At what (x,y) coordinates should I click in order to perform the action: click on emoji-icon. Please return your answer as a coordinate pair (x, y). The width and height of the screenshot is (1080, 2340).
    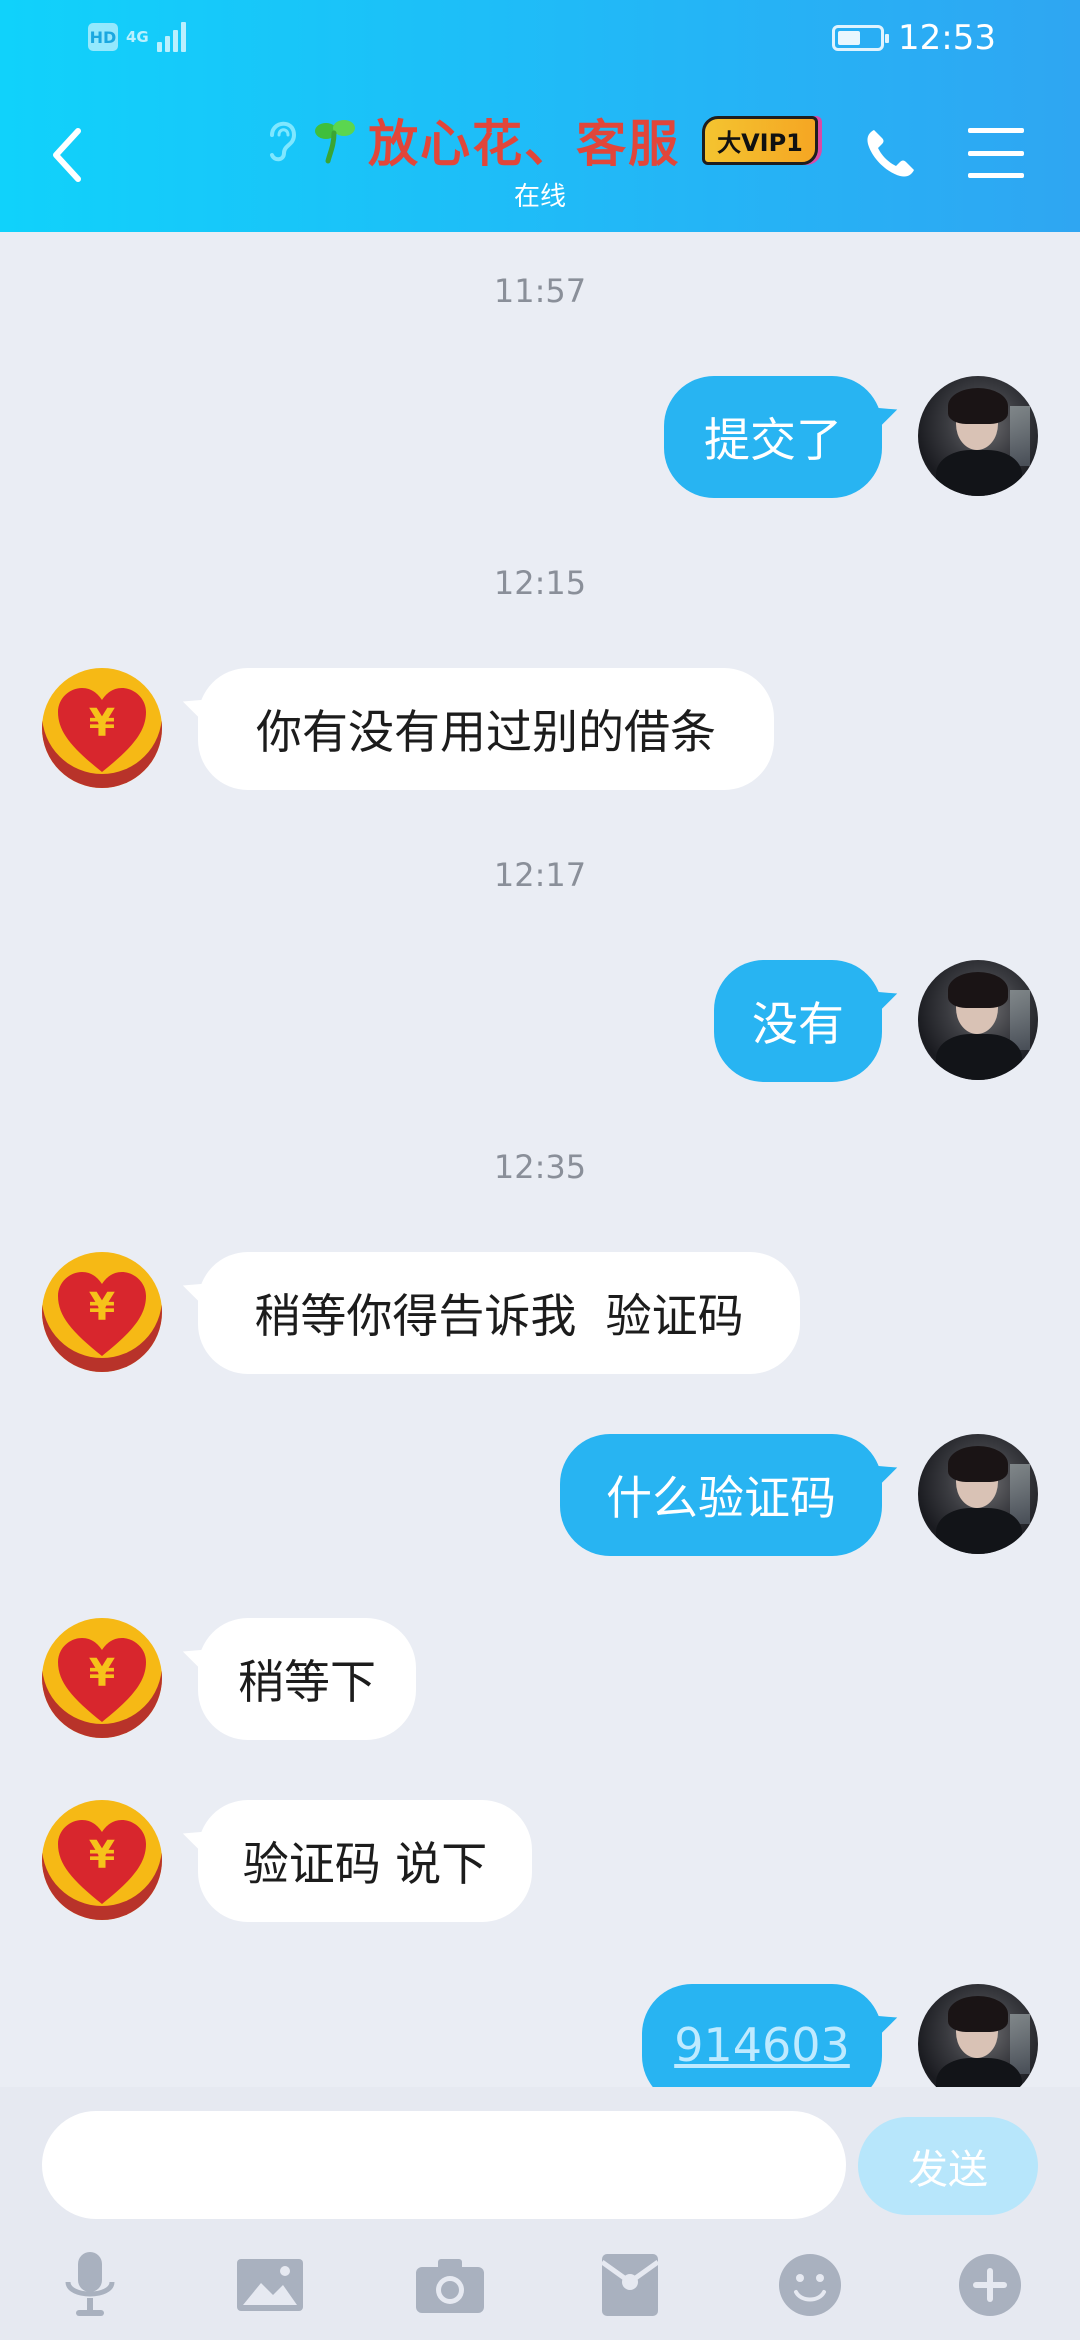
    Looking at the image, I should click on (810, 2285).